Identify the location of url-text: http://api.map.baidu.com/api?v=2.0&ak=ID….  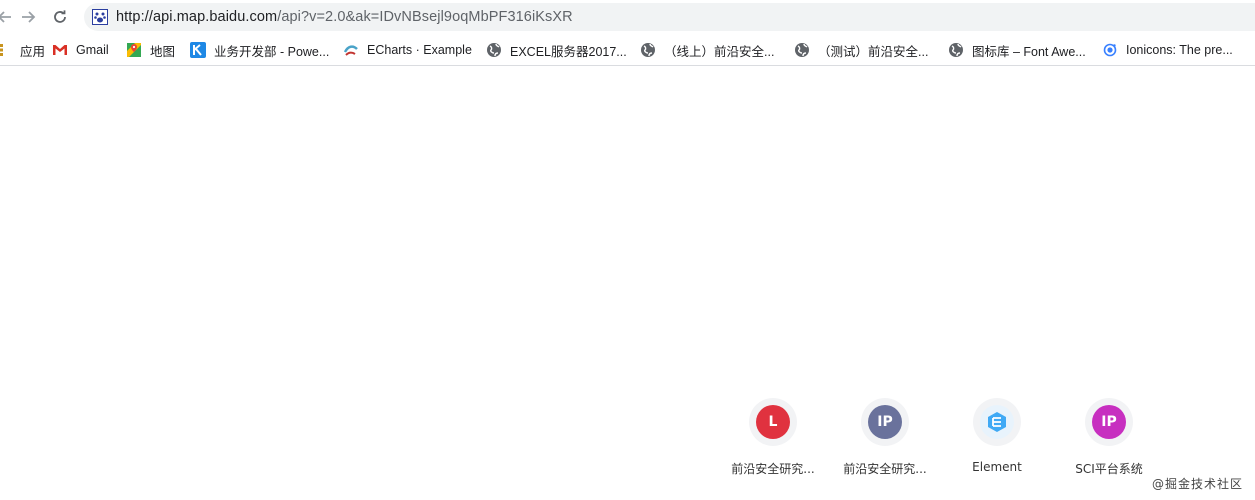
(344, 17).